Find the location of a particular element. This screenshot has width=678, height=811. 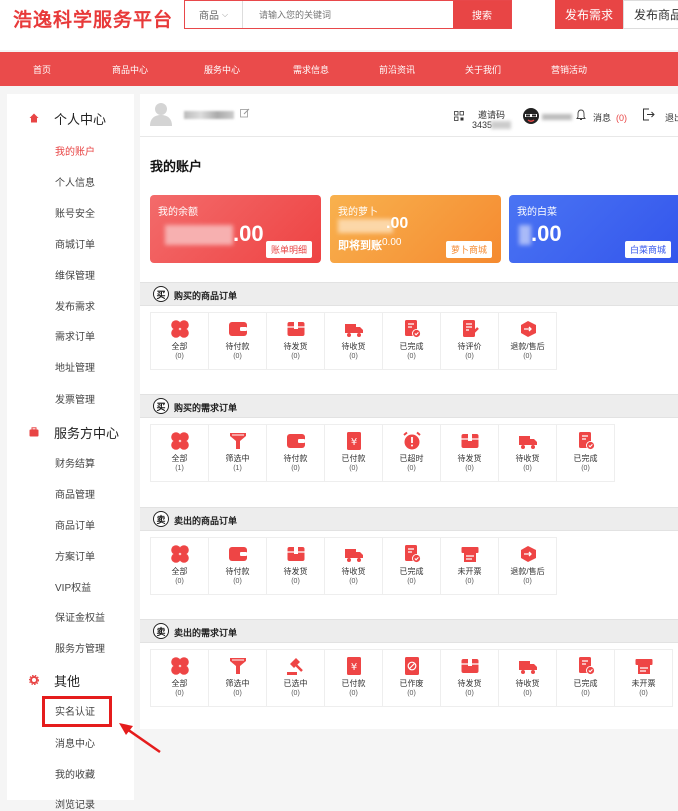

order-status-label: 未开票 is located at coordinates (643, 683).